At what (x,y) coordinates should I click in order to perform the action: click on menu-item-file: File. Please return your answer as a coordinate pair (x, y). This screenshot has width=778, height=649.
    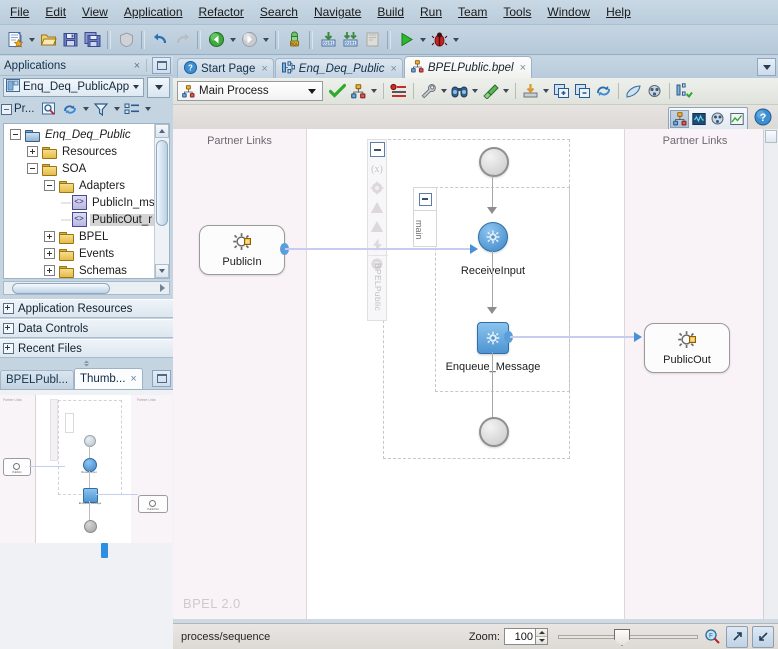
    Looking at the image, I should click on (19, 12).